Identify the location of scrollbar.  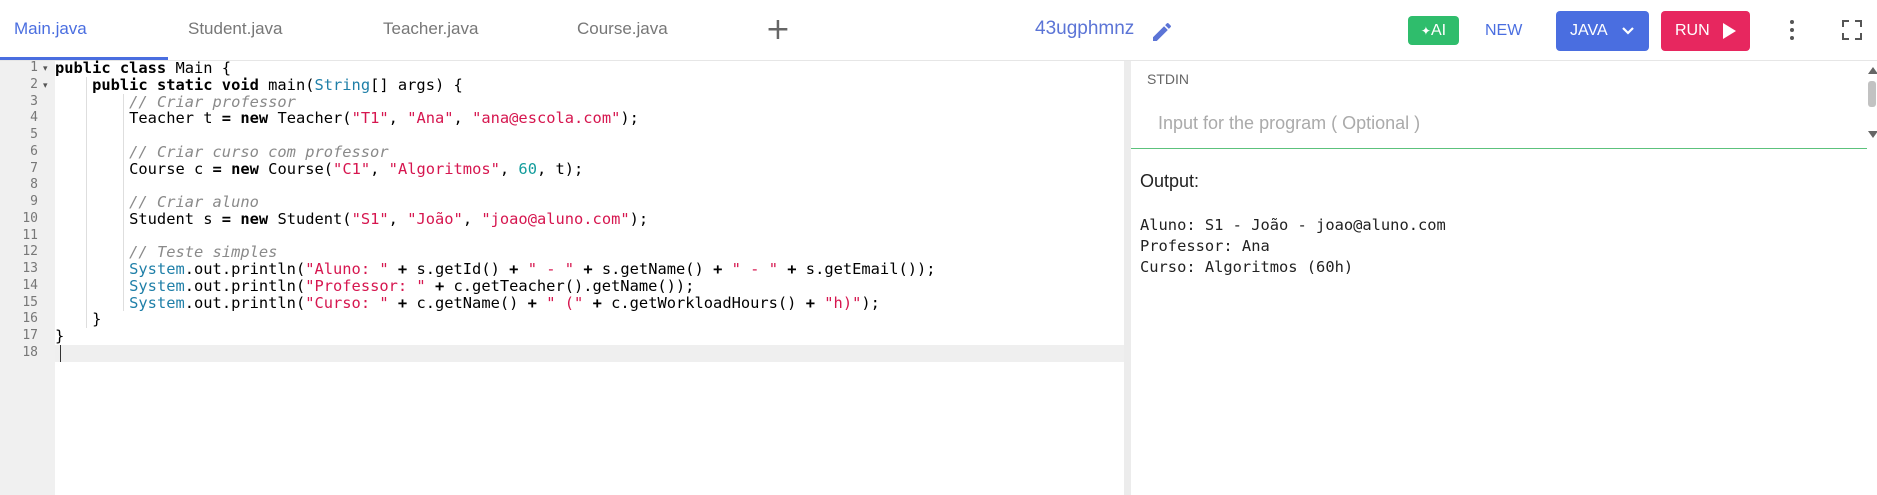
(1872, 101).